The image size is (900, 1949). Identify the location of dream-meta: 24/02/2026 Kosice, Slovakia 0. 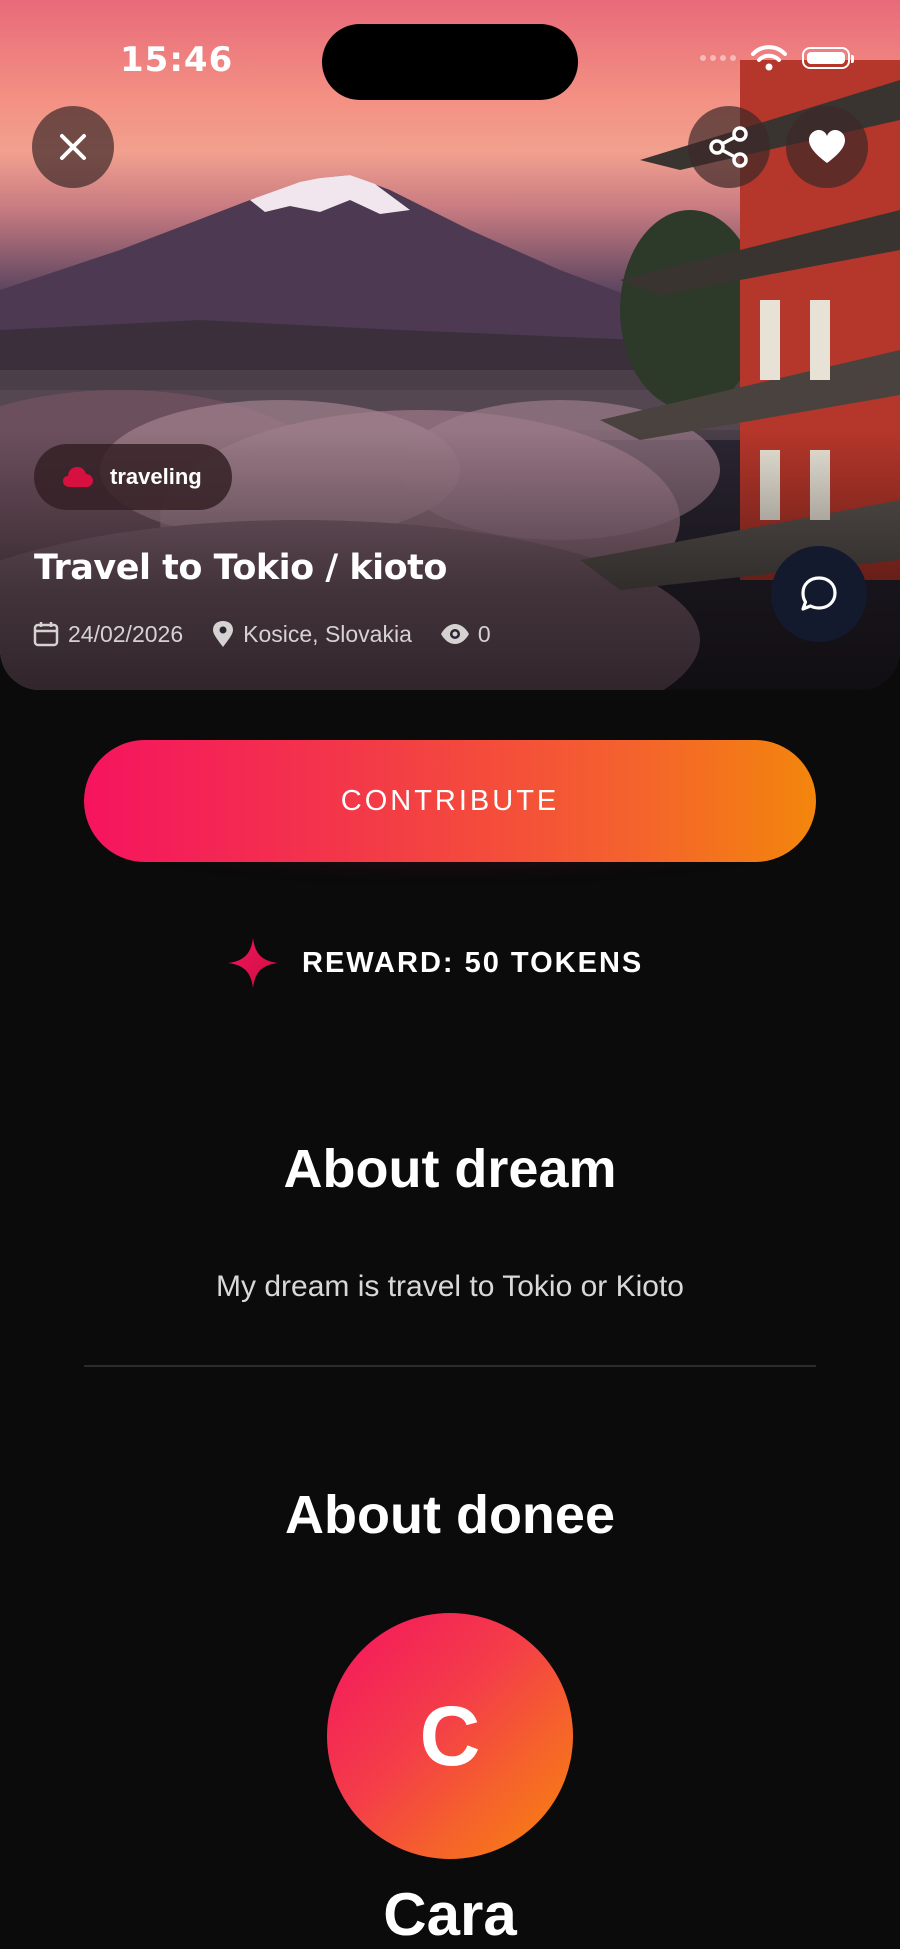
(275, 634).